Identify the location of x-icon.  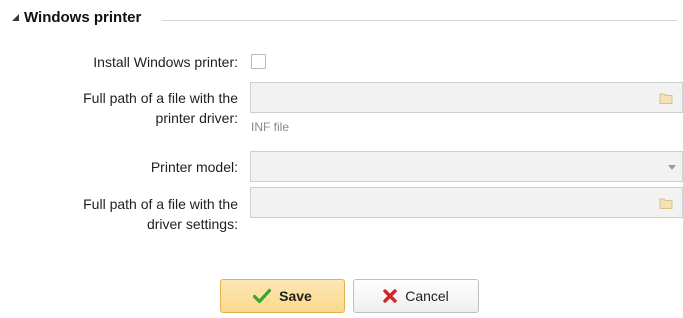
(390, 296).